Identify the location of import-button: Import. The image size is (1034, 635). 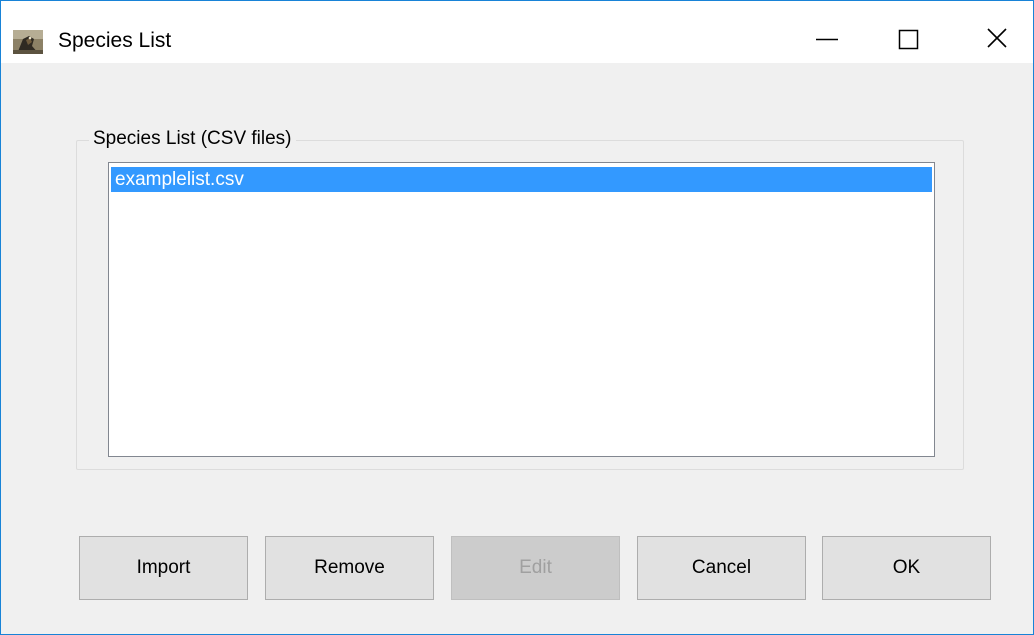
(163, 568).